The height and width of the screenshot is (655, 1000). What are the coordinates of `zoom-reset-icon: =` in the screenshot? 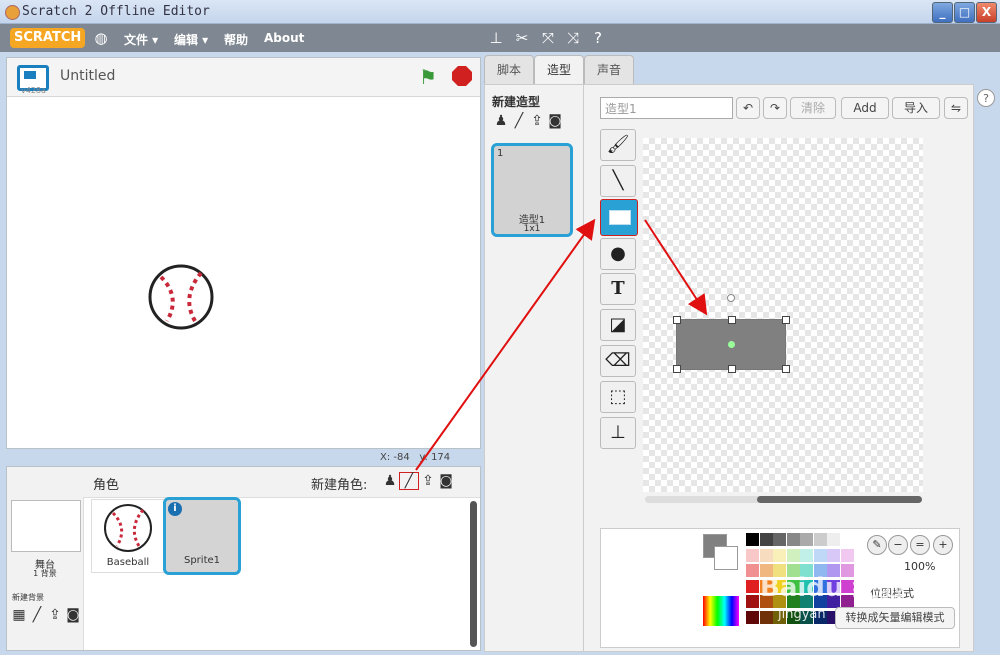 It's located at (920, 545).